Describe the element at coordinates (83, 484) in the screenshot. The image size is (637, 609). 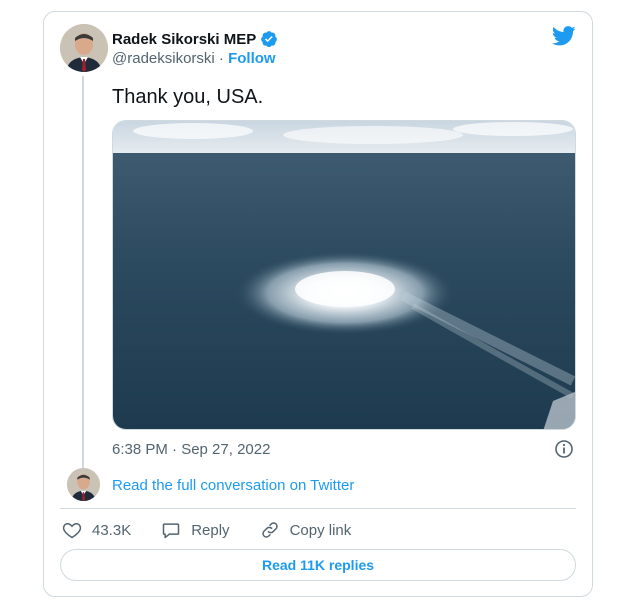
I see `author-avatar-small` at that location.